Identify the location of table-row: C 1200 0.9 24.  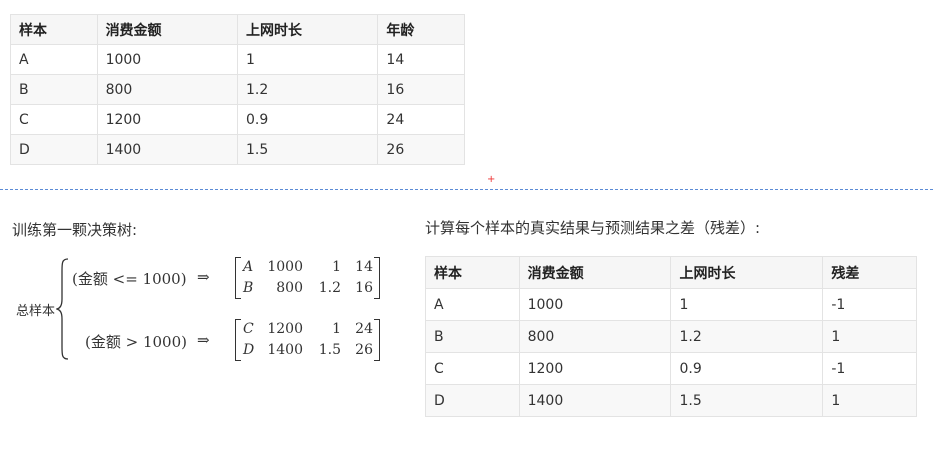
(237, 119).